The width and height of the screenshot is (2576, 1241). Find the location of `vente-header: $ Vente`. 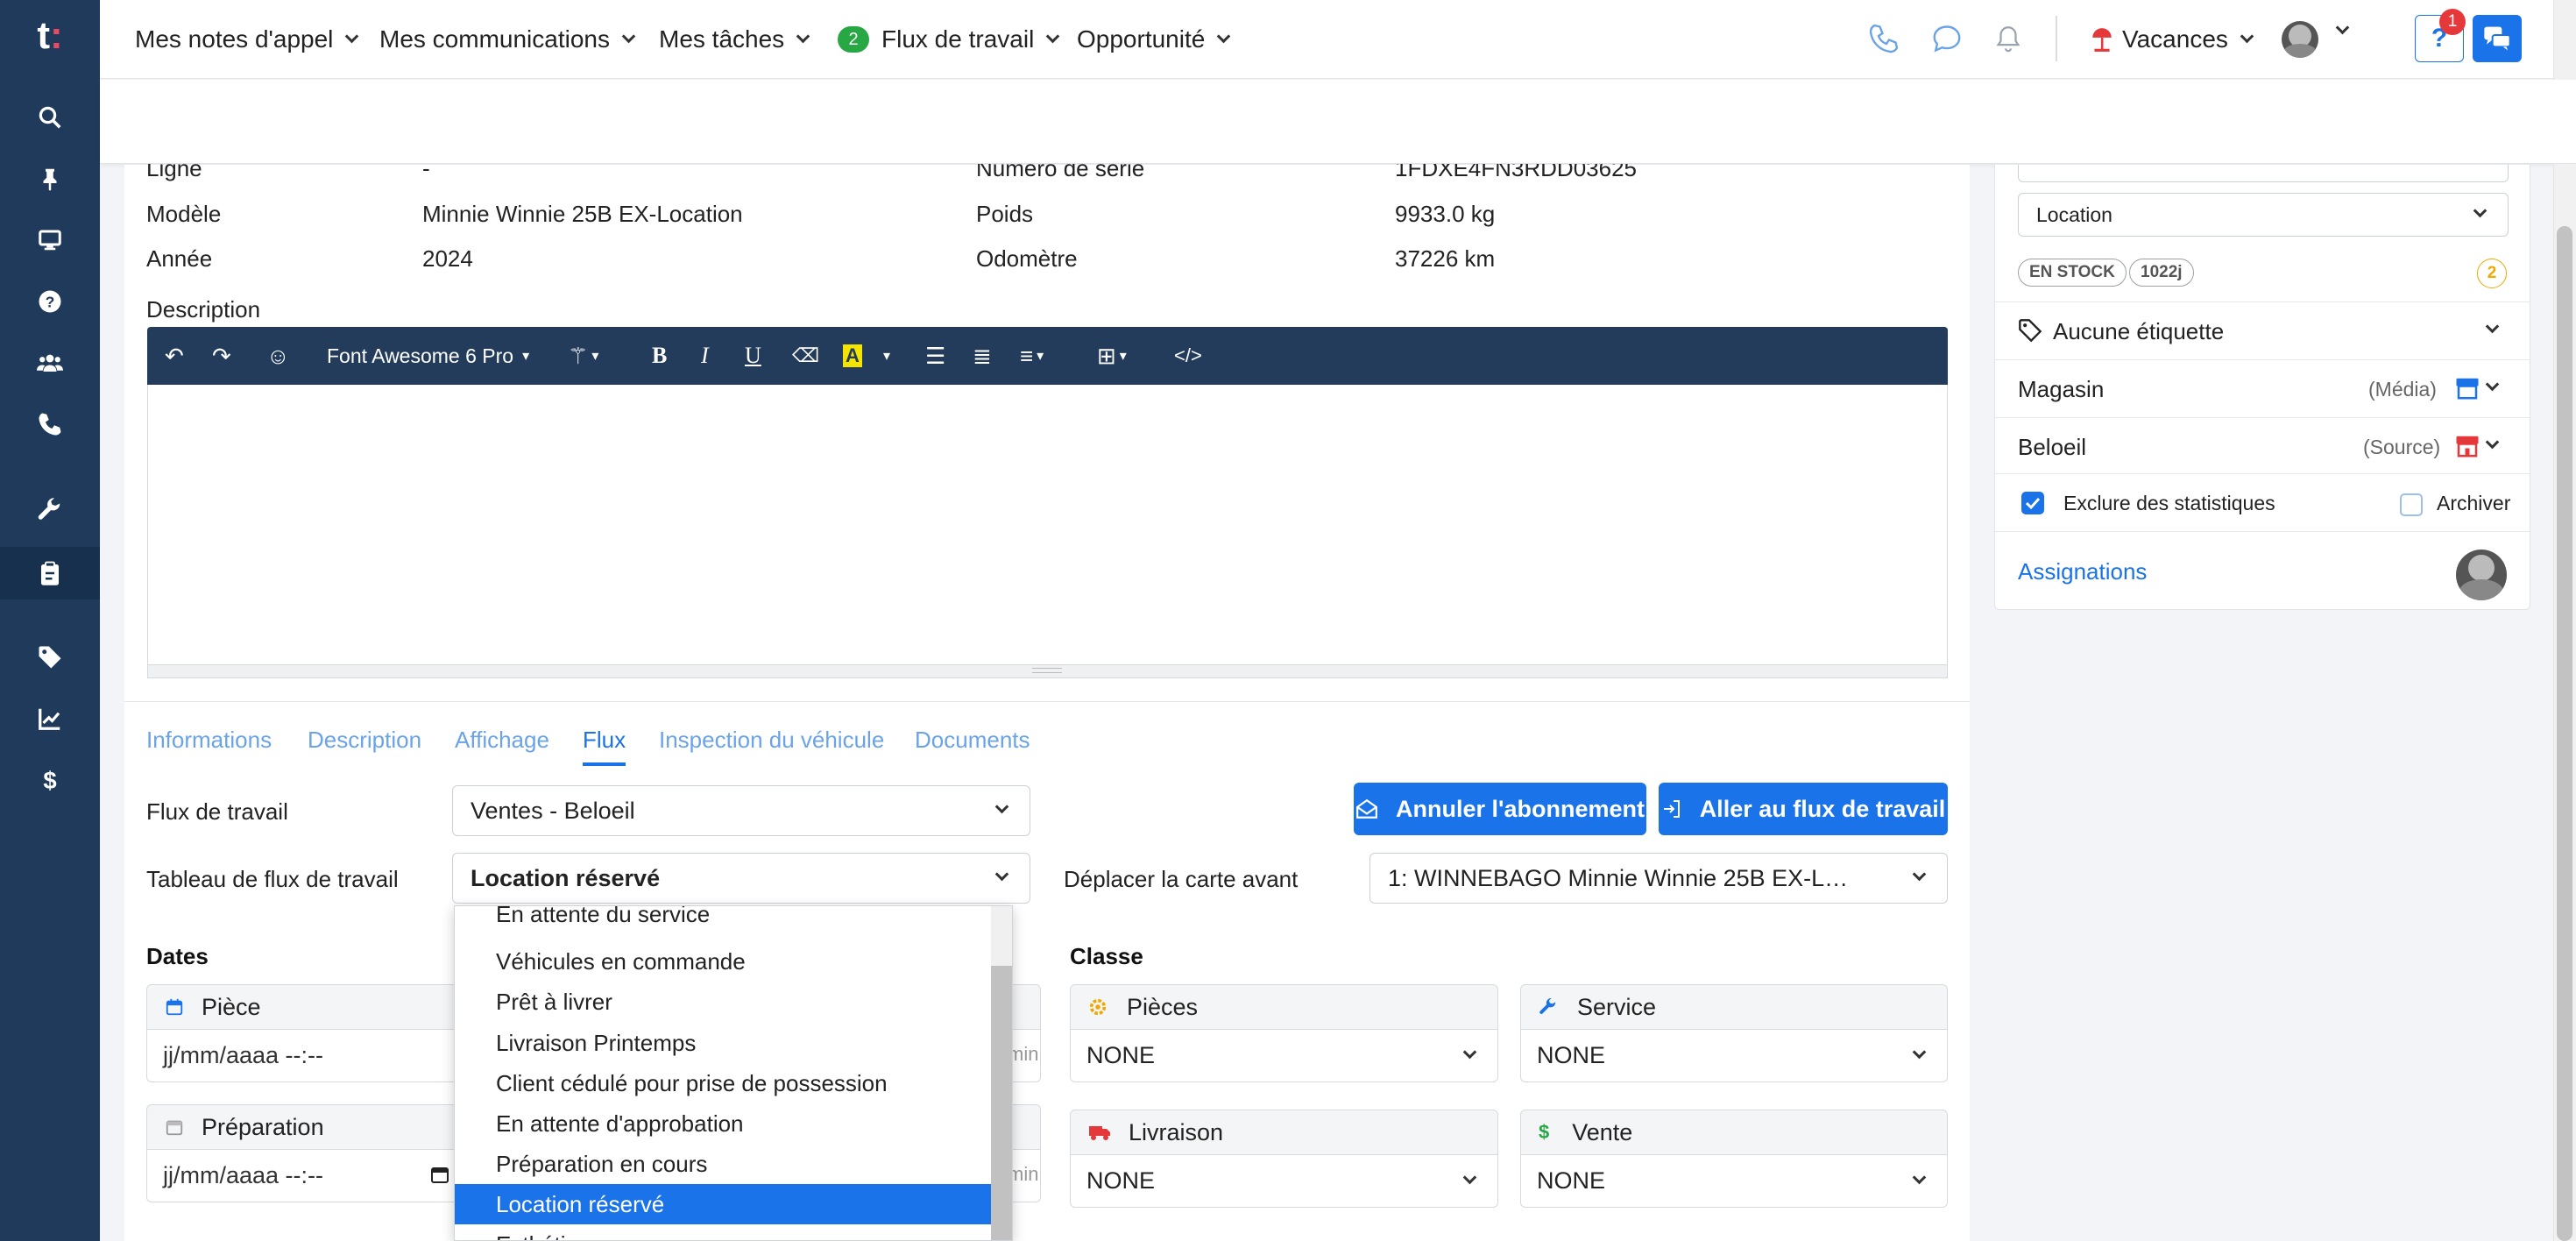

vente-header: $ Vente is located at coordinates (1734, 1132).